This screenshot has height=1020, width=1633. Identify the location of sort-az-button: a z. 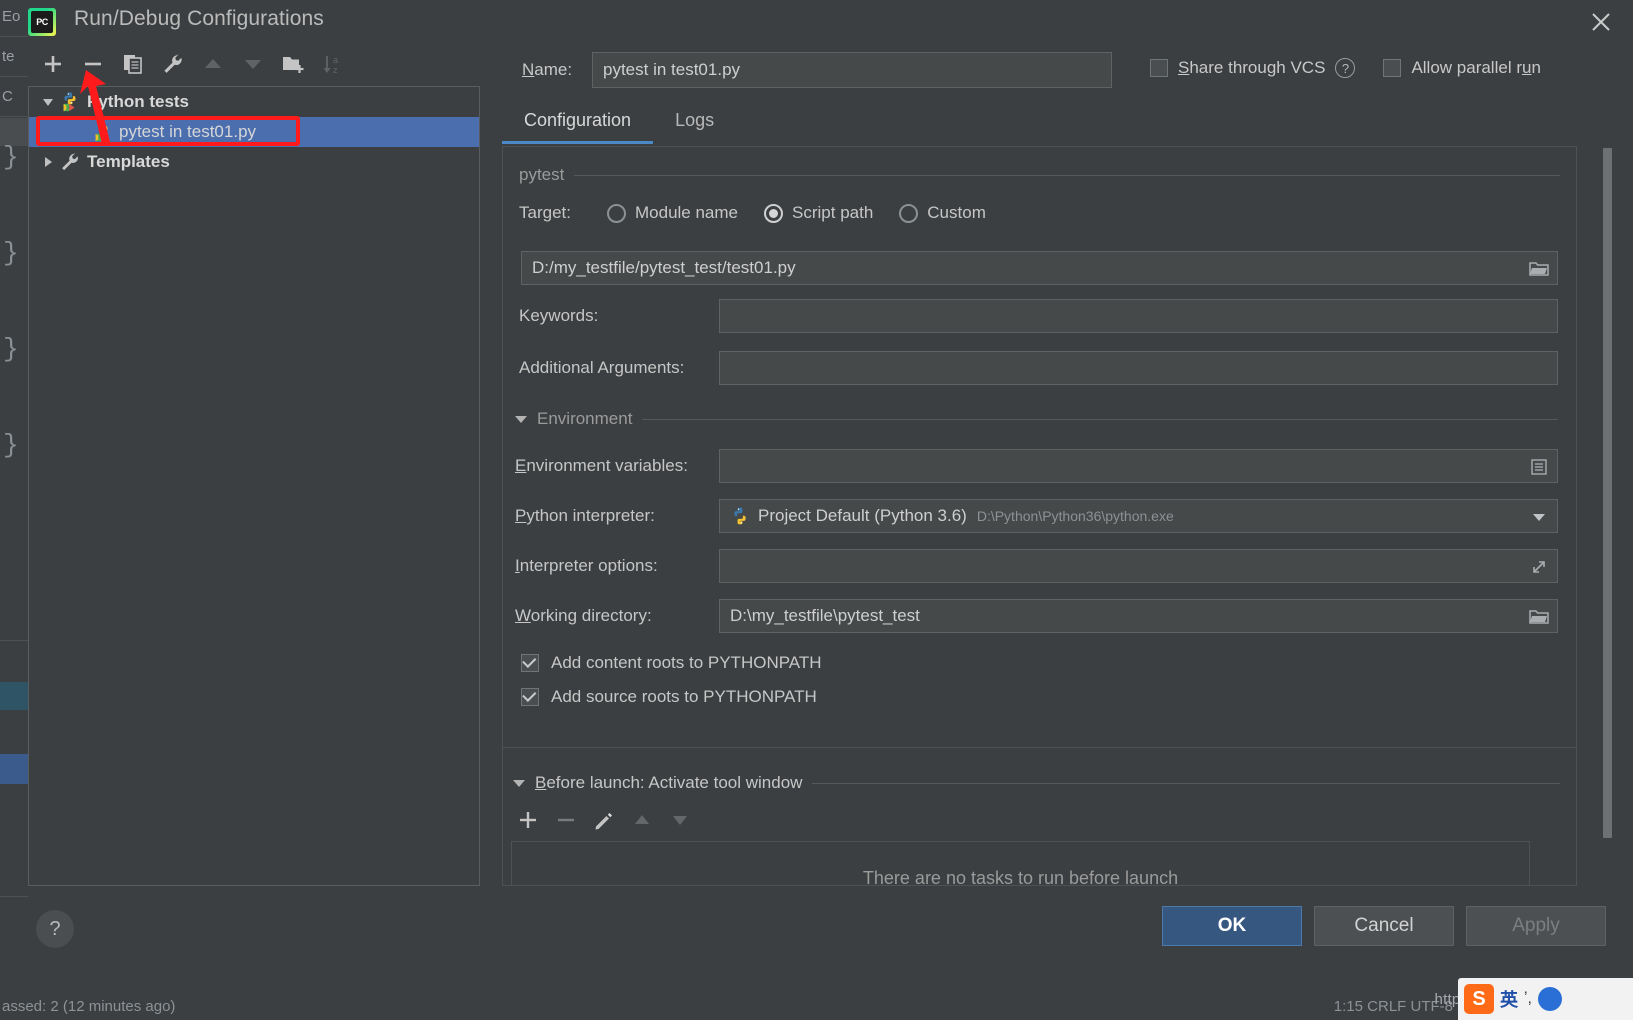
(333, 64).